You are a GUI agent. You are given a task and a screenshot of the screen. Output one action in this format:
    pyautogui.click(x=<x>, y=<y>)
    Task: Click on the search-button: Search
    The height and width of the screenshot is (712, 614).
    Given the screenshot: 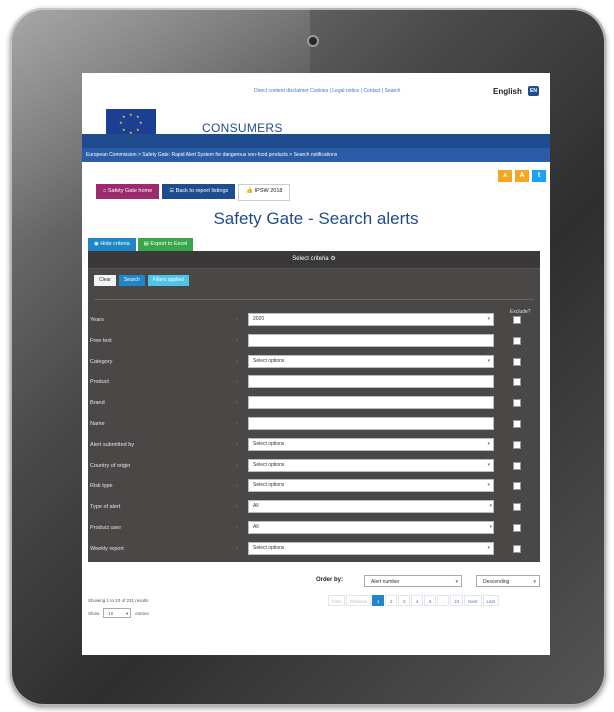 What is the action you would take?
    pyautogui.click(x=131, y=280)
    